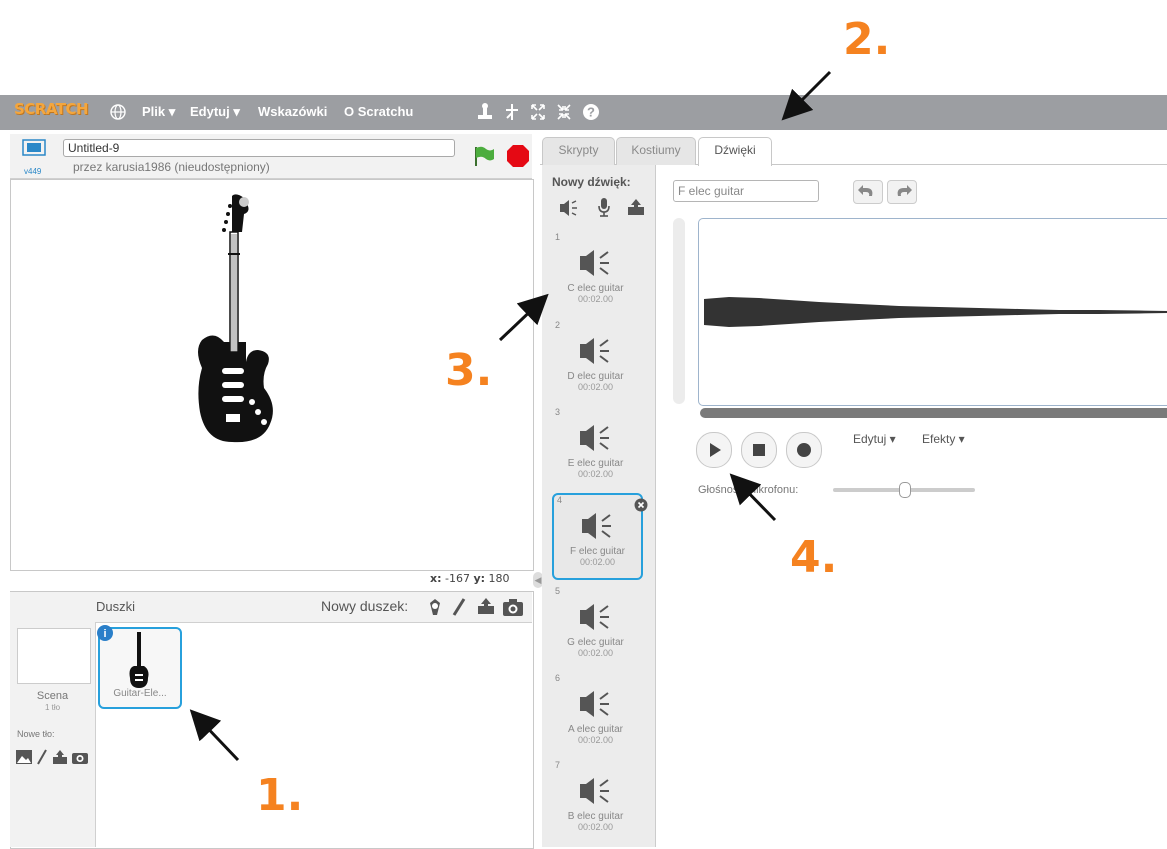 This screenshot has height=849, width=1167. Describe the element at coordinates (52, 696) in the screenshot. I see `scene-label: Scena` at that location.